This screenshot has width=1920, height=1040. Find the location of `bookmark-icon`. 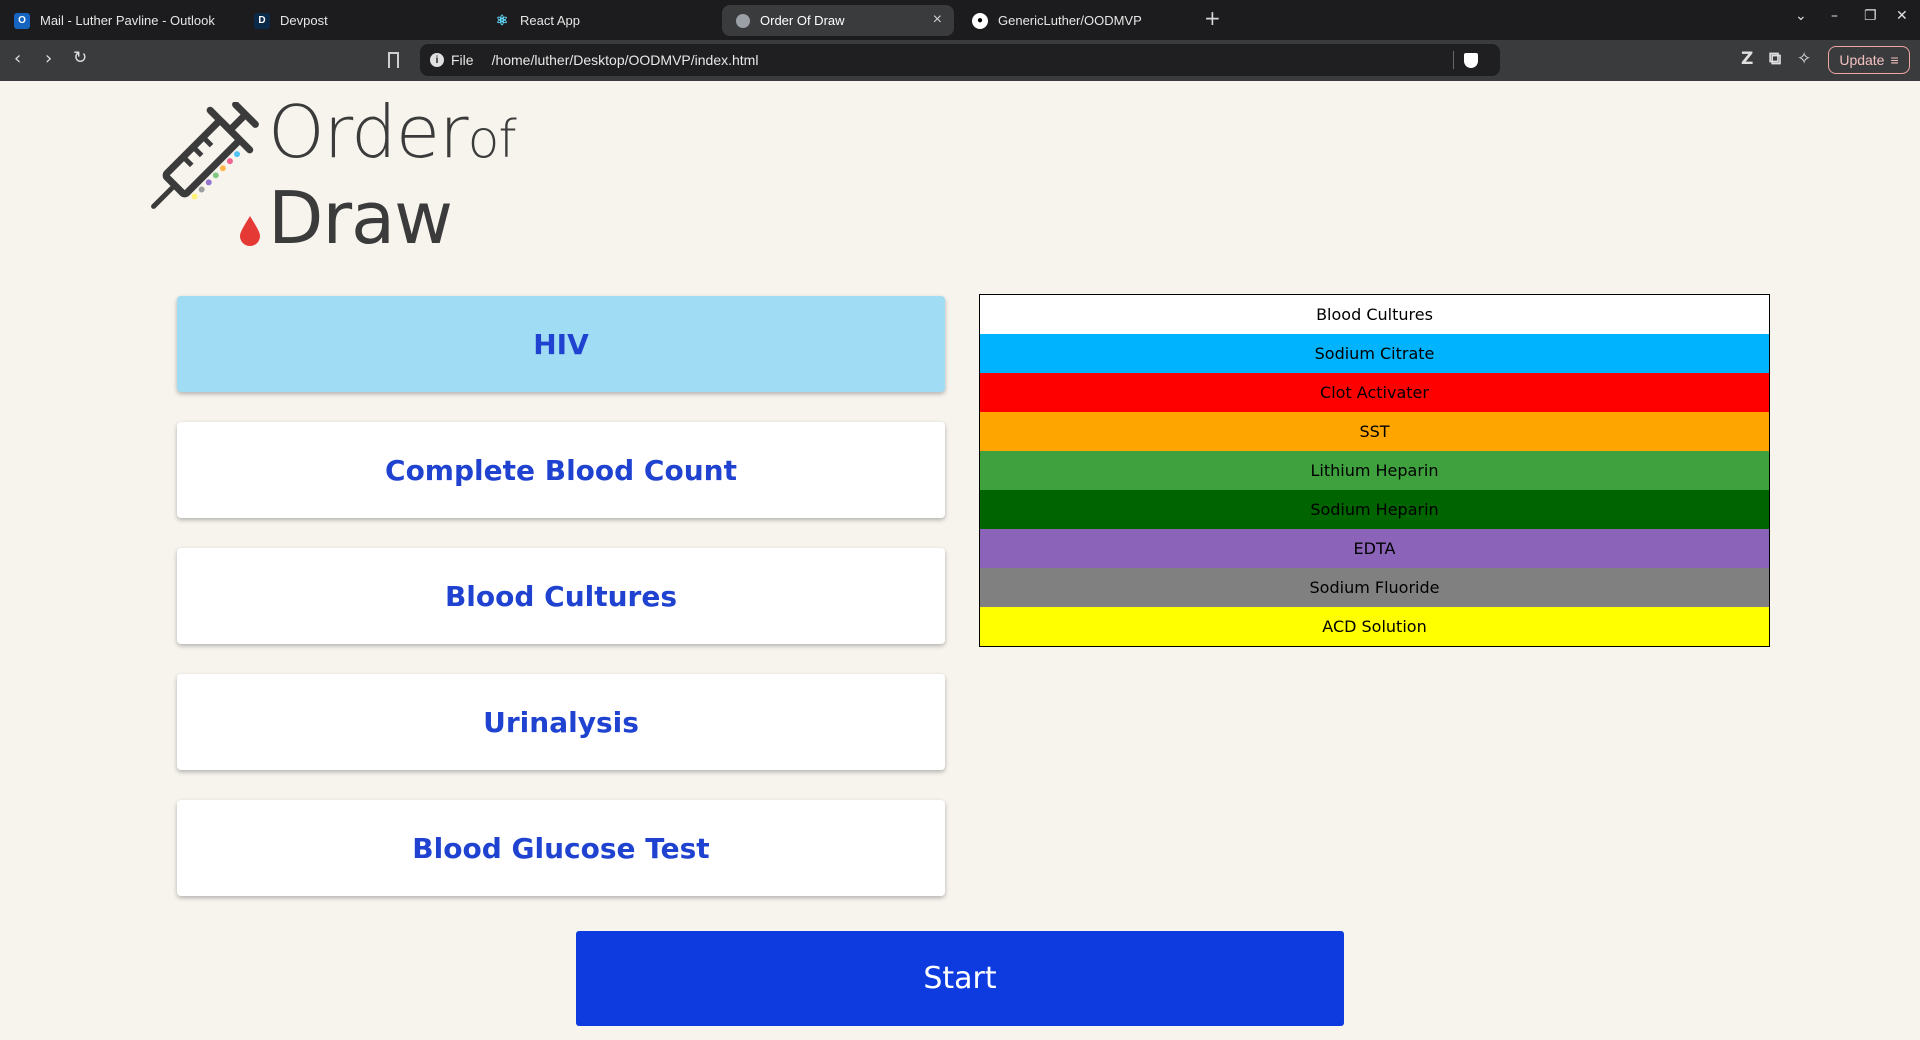

bookmark-icon is located at coordinates (393, 60).